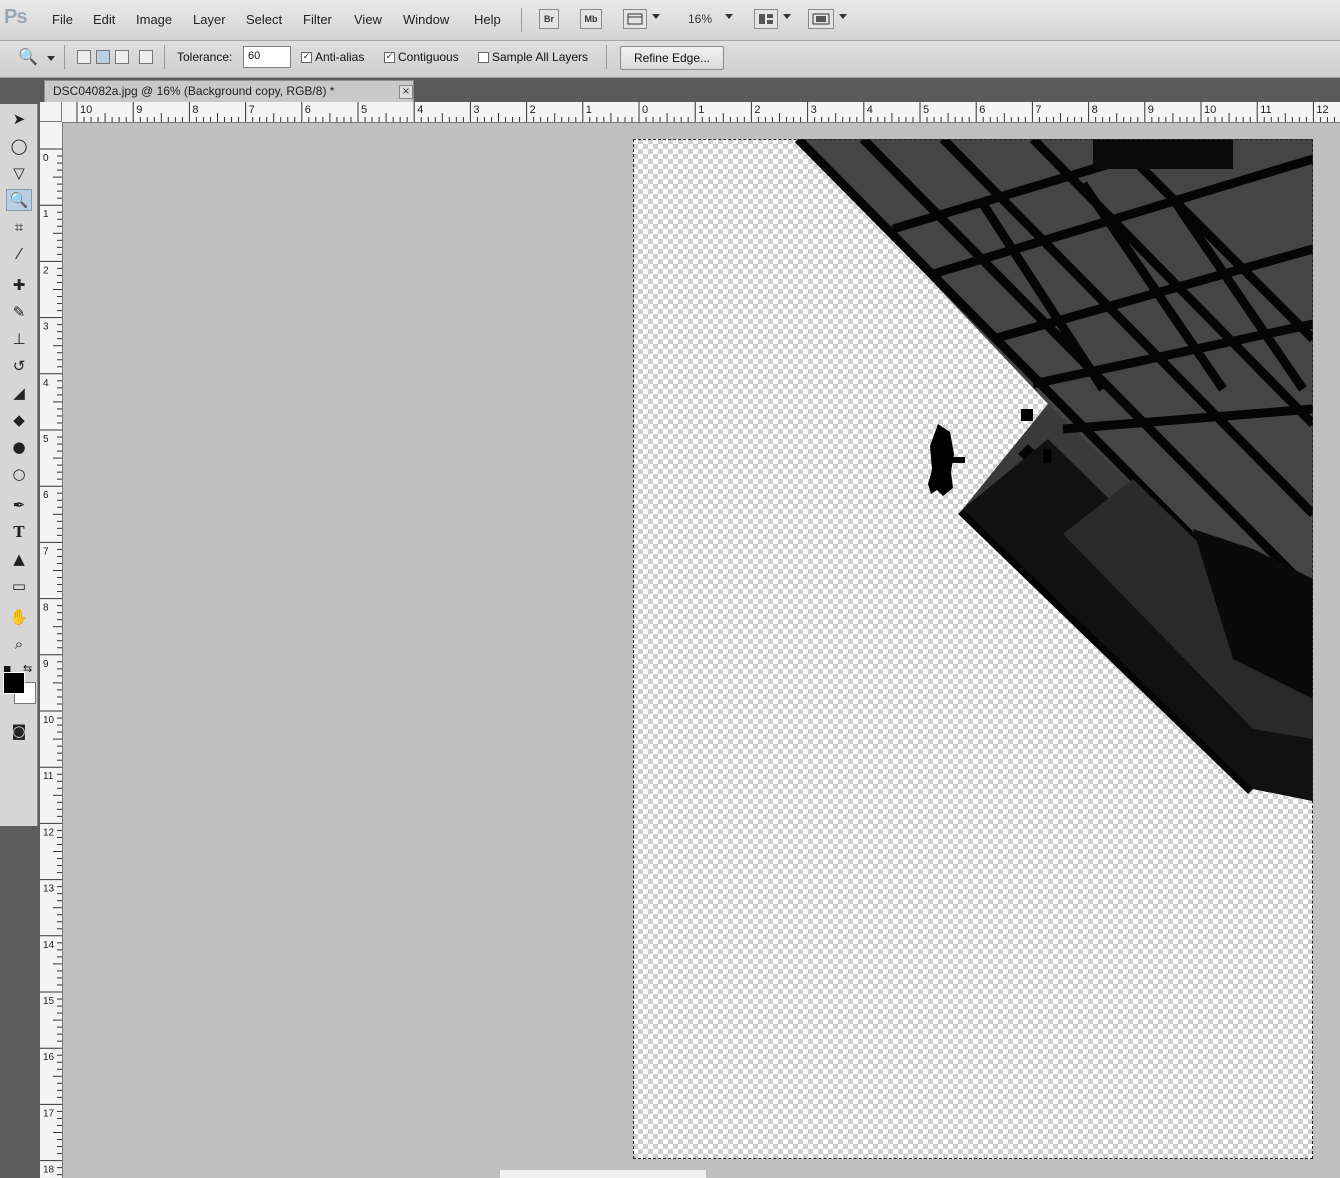 Image resolution: width=1340 pixels, height=1178 pixels. What do you see at coordinates (46, 214) in the screenshot?
I see `ruler-label: 1` at bounding box center [46, 214].